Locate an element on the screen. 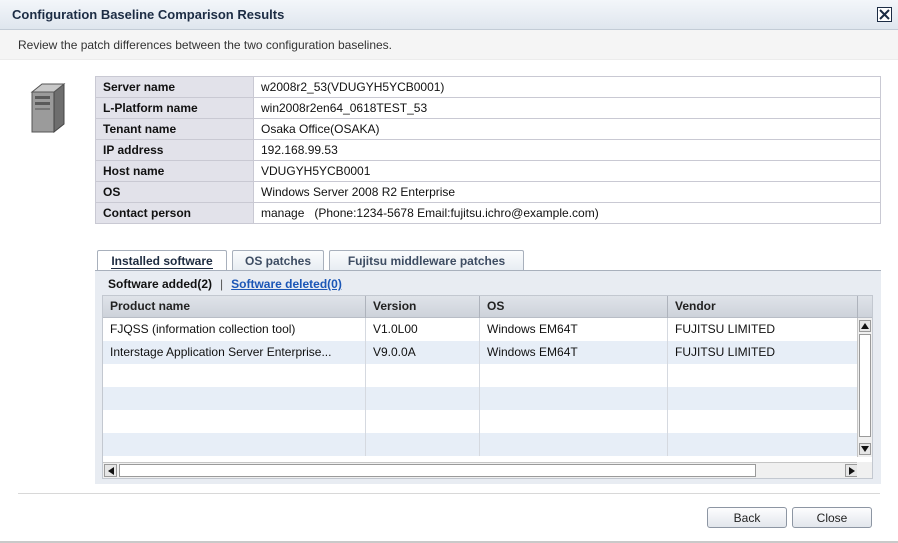 The height and width of the screenshot is (543, 898). vertical-scrollbar is located at coordinates (864, 387).